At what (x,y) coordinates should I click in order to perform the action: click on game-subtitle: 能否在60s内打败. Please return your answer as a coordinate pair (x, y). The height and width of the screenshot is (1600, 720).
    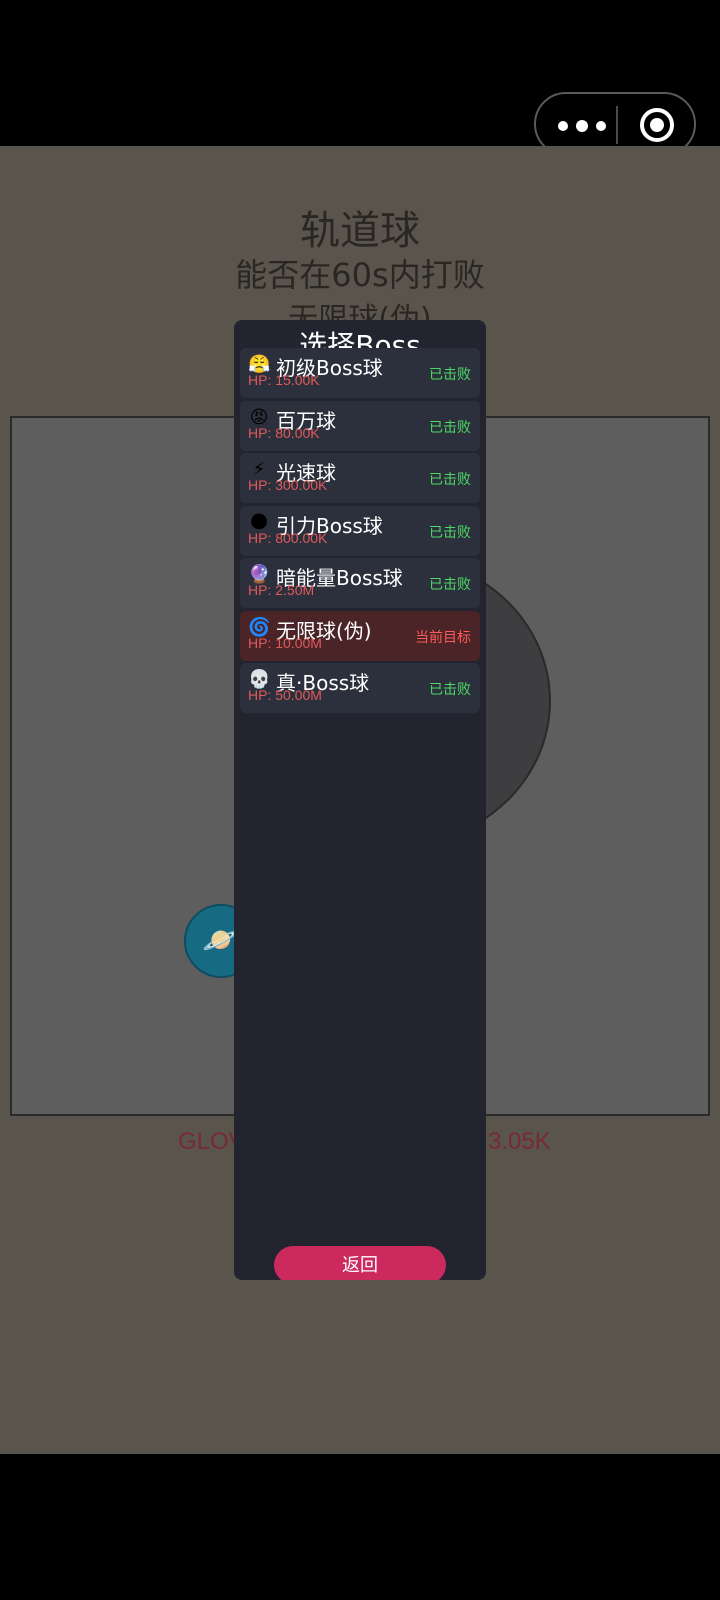
    Looking at the image, I should click on (360, 275).